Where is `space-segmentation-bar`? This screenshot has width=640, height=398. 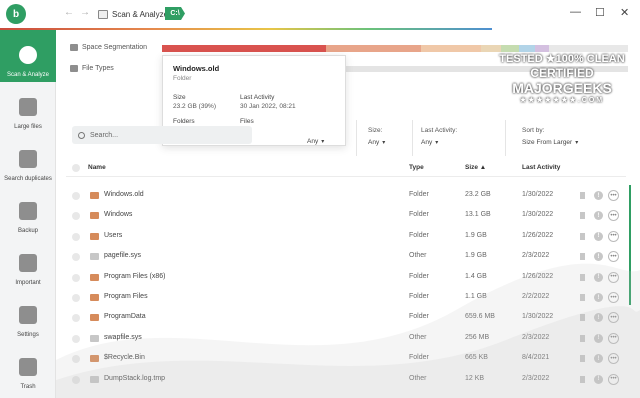 space-segmentation-bar is located at coordinates (395, 48).